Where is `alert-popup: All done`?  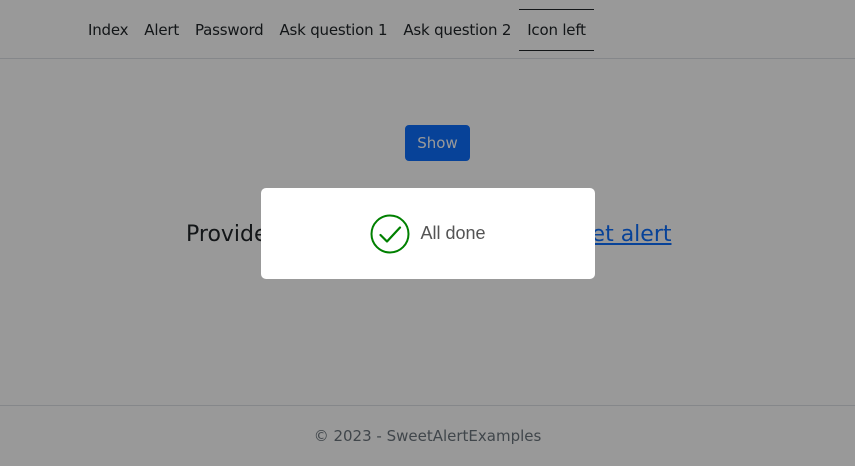 alert-popup: All done is located at coordinates (428, 233).